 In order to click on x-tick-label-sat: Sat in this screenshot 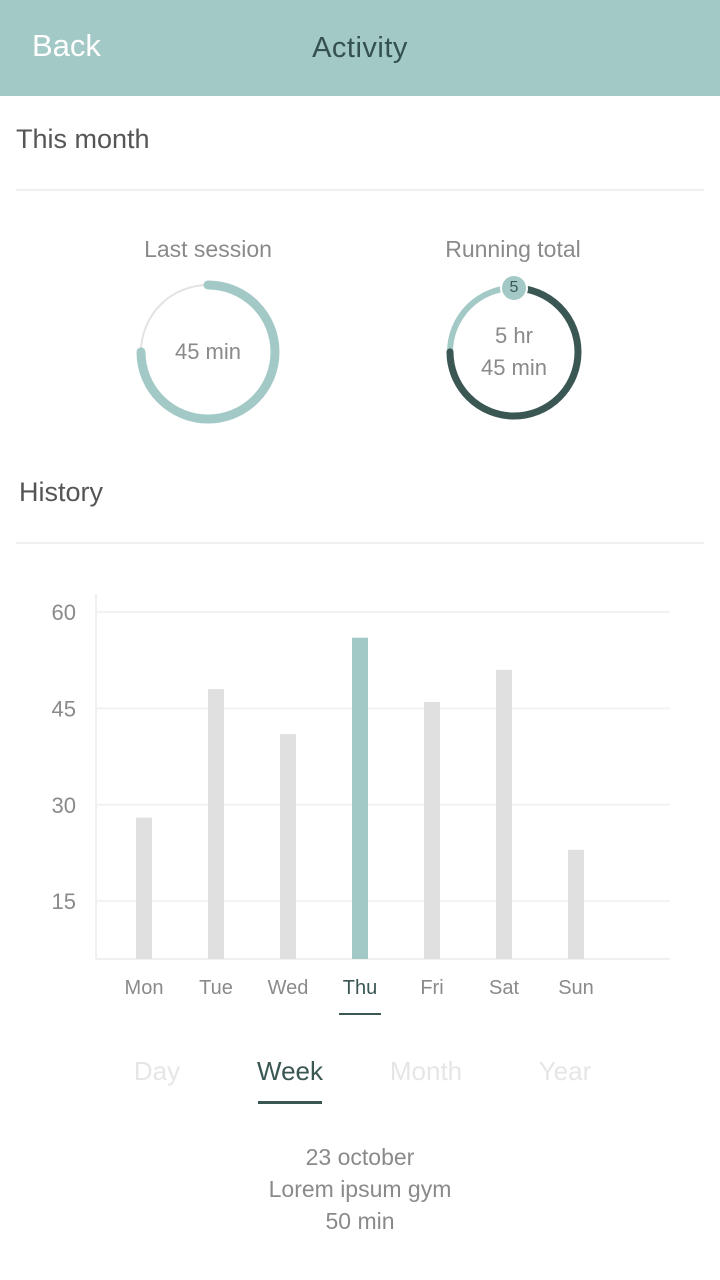, I will do `click(504, 988)`.